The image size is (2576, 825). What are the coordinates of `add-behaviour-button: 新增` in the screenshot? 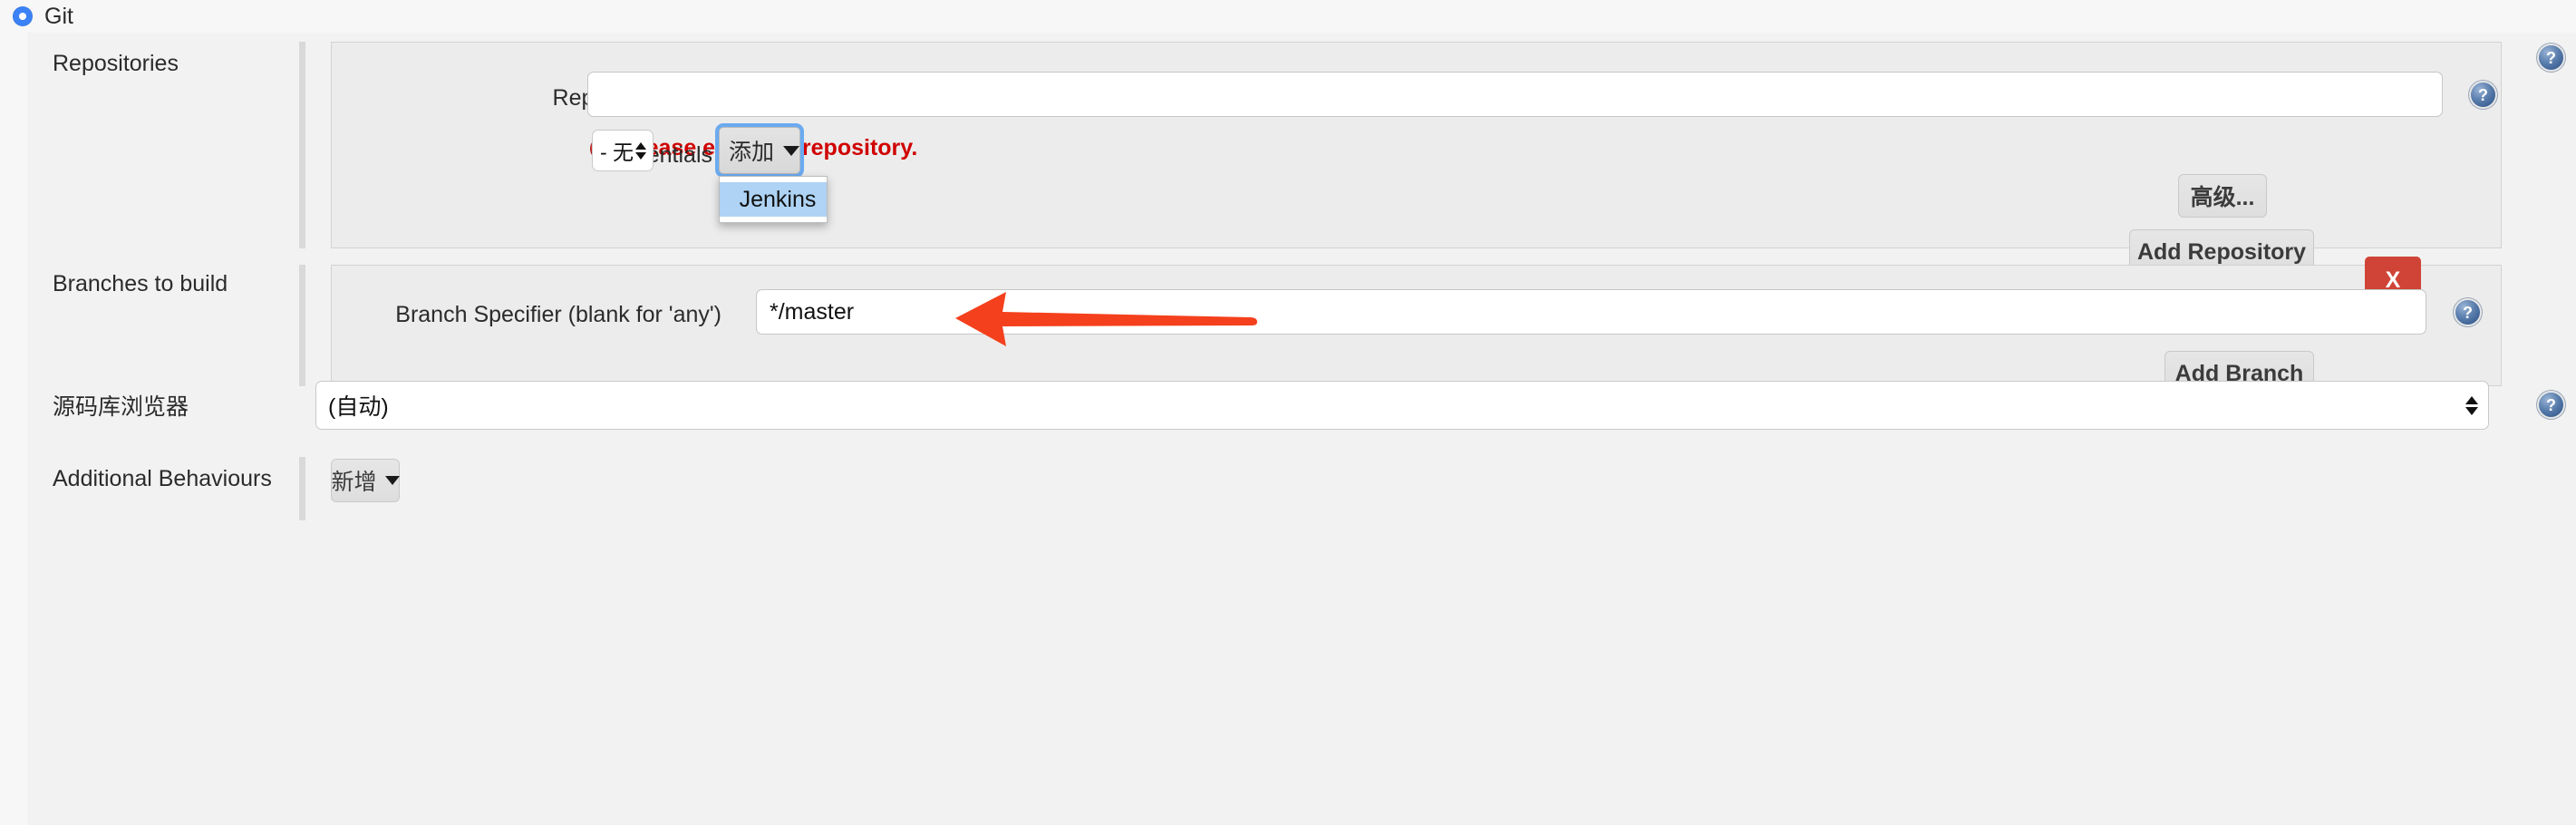 It's located at (365, 480).